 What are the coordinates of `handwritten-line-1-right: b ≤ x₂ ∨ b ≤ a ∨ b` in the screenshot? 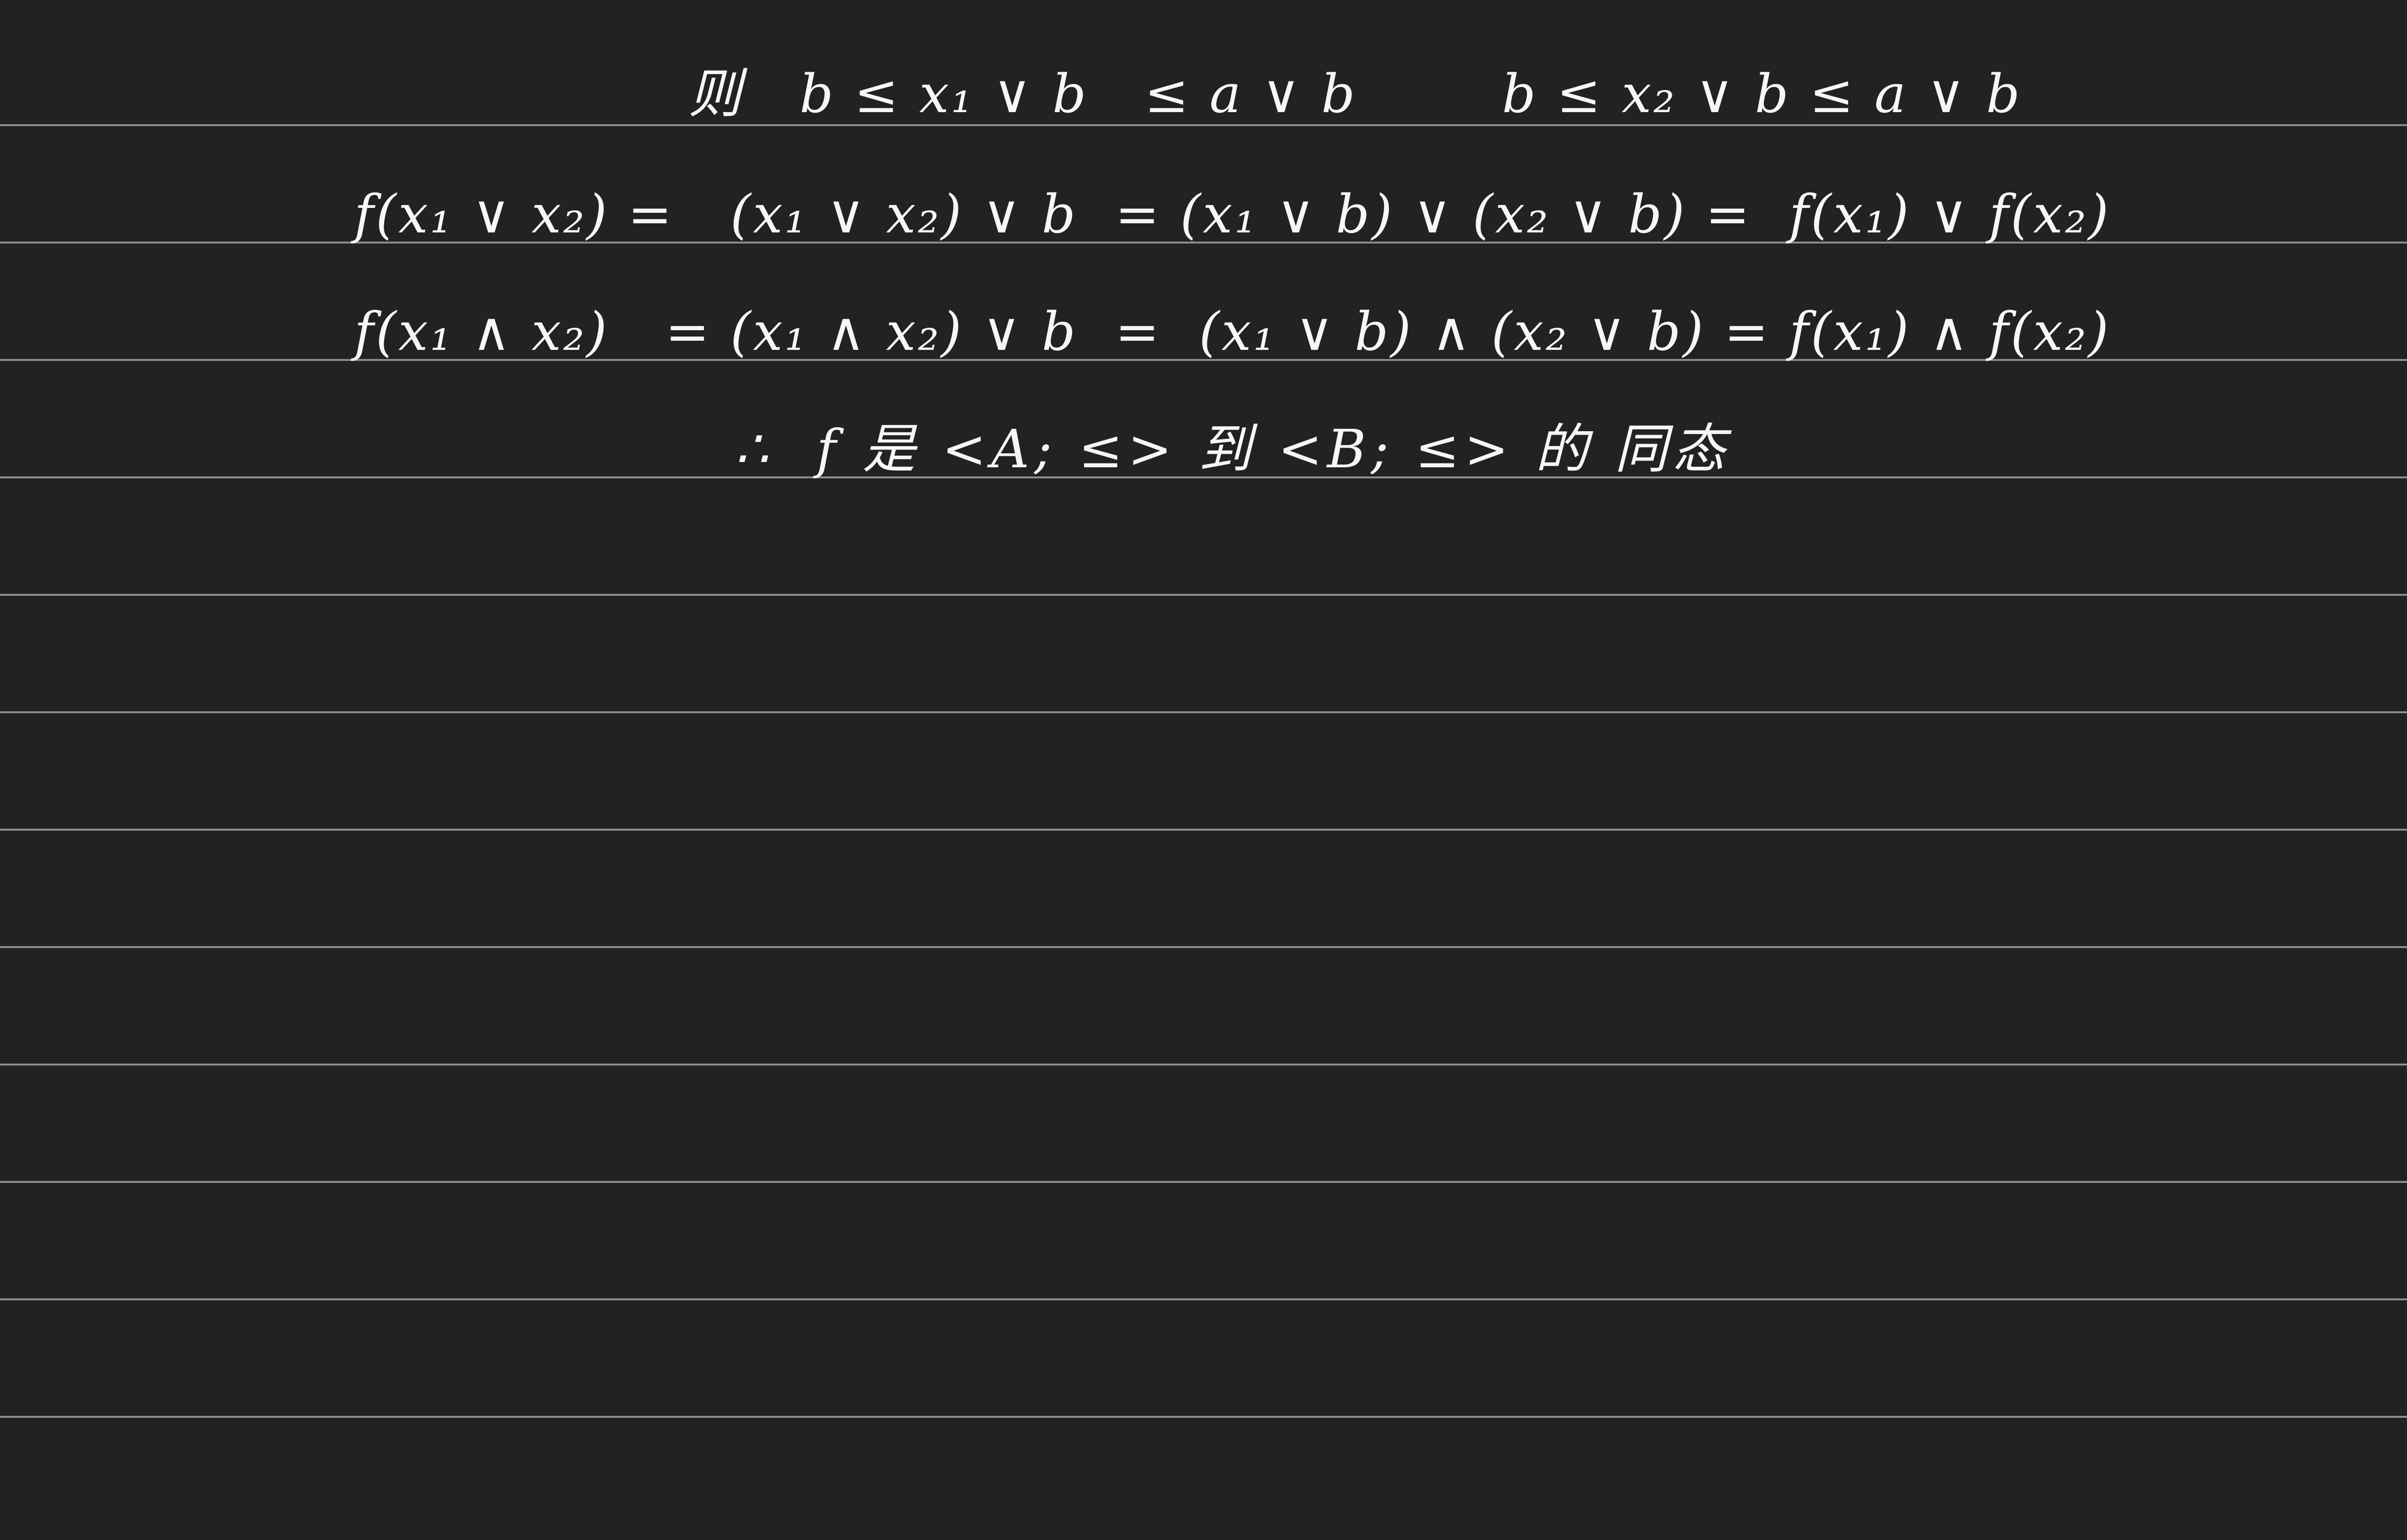 It's located at (1762, 94).